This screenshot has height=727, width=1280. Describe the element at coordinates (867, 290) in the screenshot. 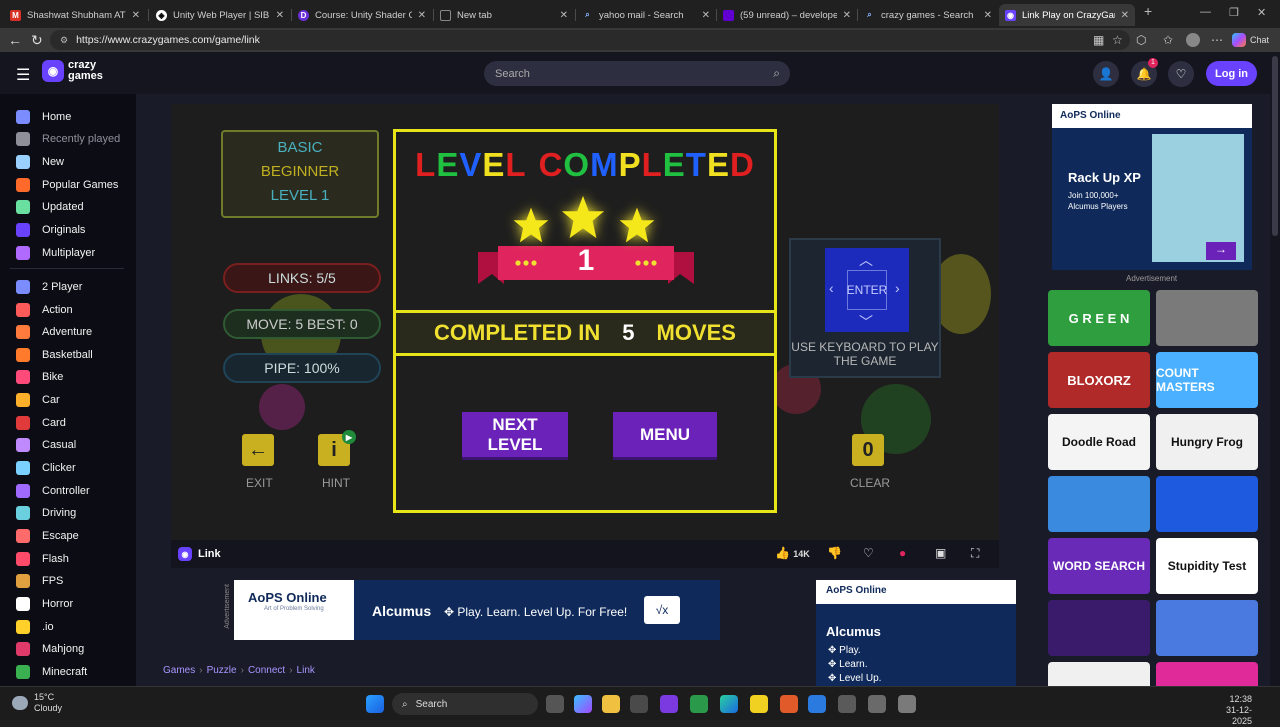

I see `enter-key: ENTER` at that location.